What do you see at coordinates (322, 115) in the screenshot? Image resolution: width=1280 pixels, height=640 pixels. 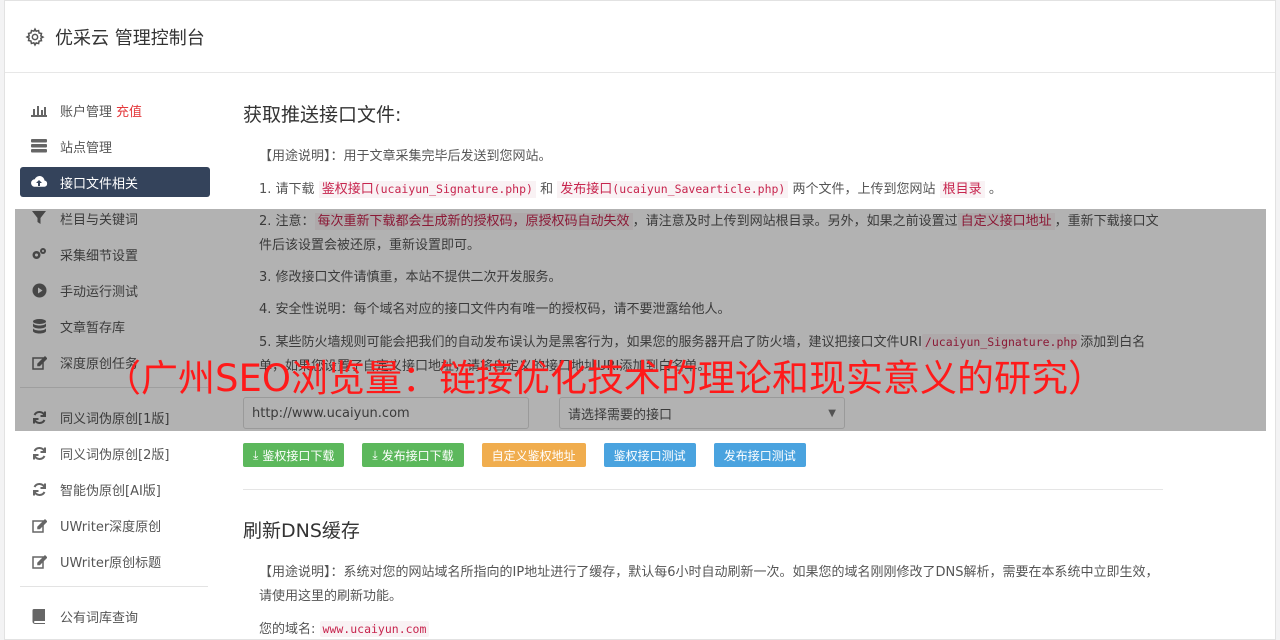 I see `section-title-interface-files: 获取推送接口文件:` at bounding box center [322, 115].